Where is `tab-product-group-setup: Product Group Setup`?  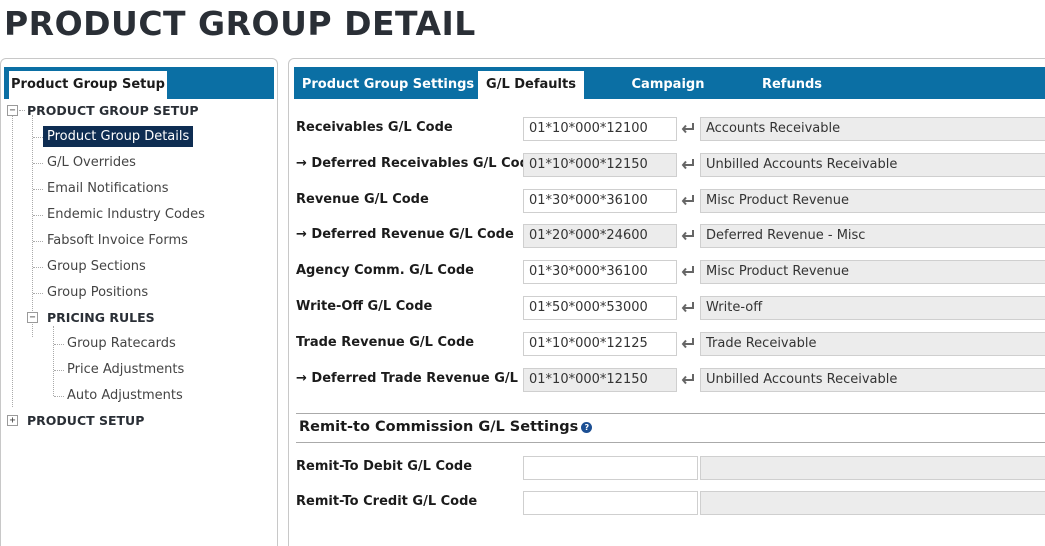 tab-product-group-setup: Product Group Setup is located at coordinates (88, 84).